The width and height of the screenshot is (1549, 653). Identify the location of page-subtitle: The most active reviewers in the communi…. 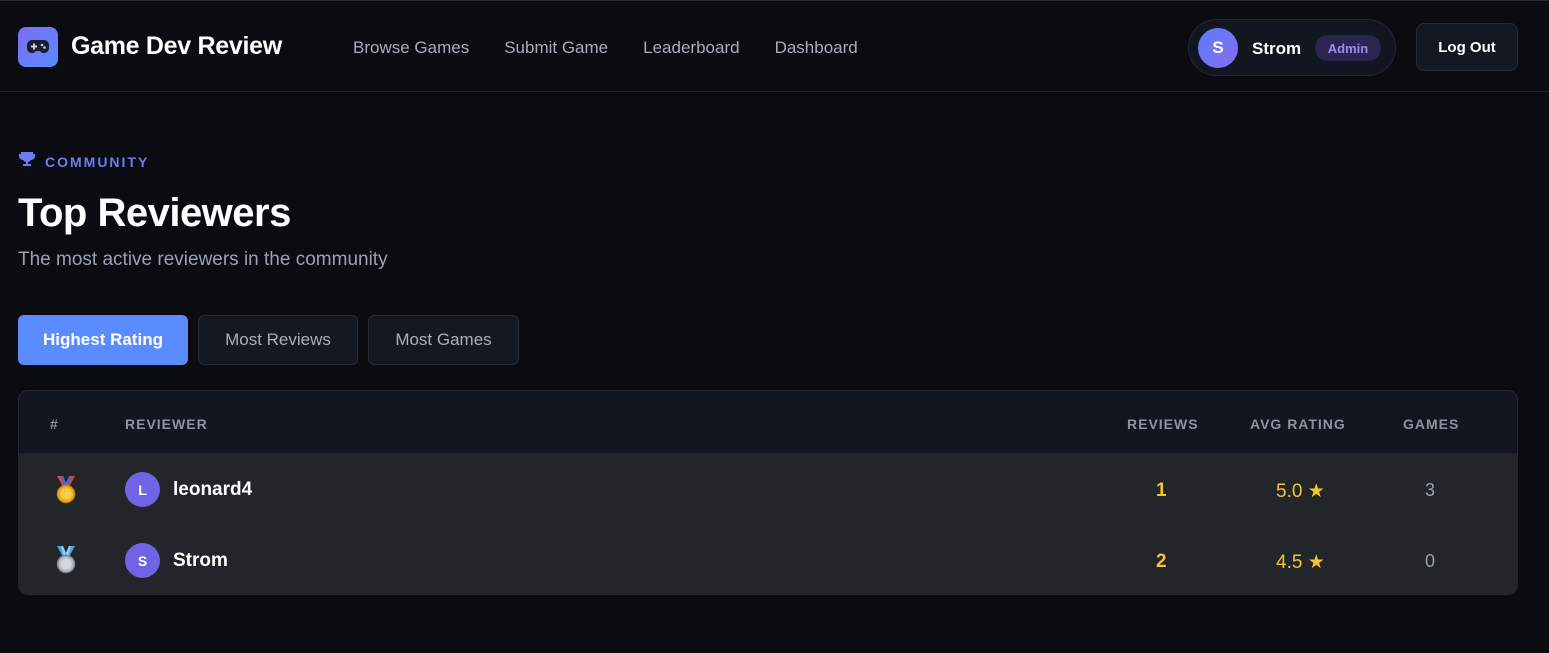
(203, 259).